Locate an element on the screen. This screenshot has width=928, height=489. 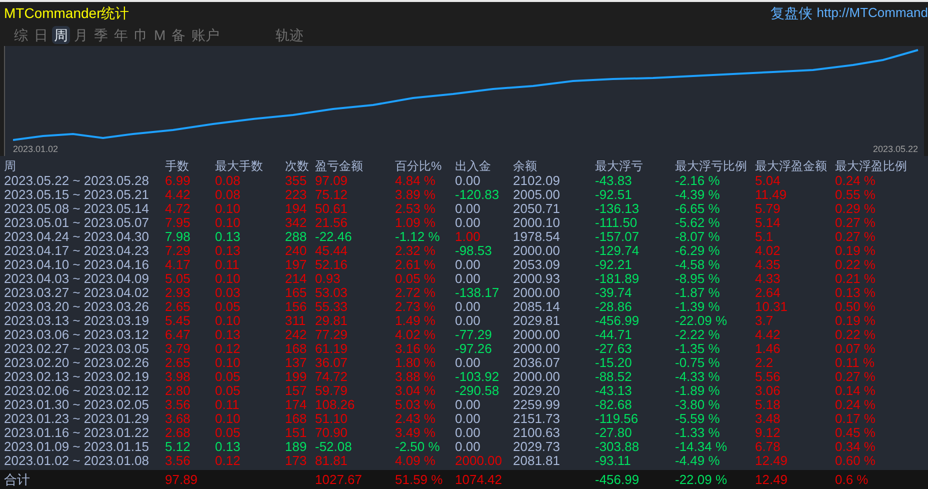
table-cell-text: 2.43 % is located at coordinates (415, 419).